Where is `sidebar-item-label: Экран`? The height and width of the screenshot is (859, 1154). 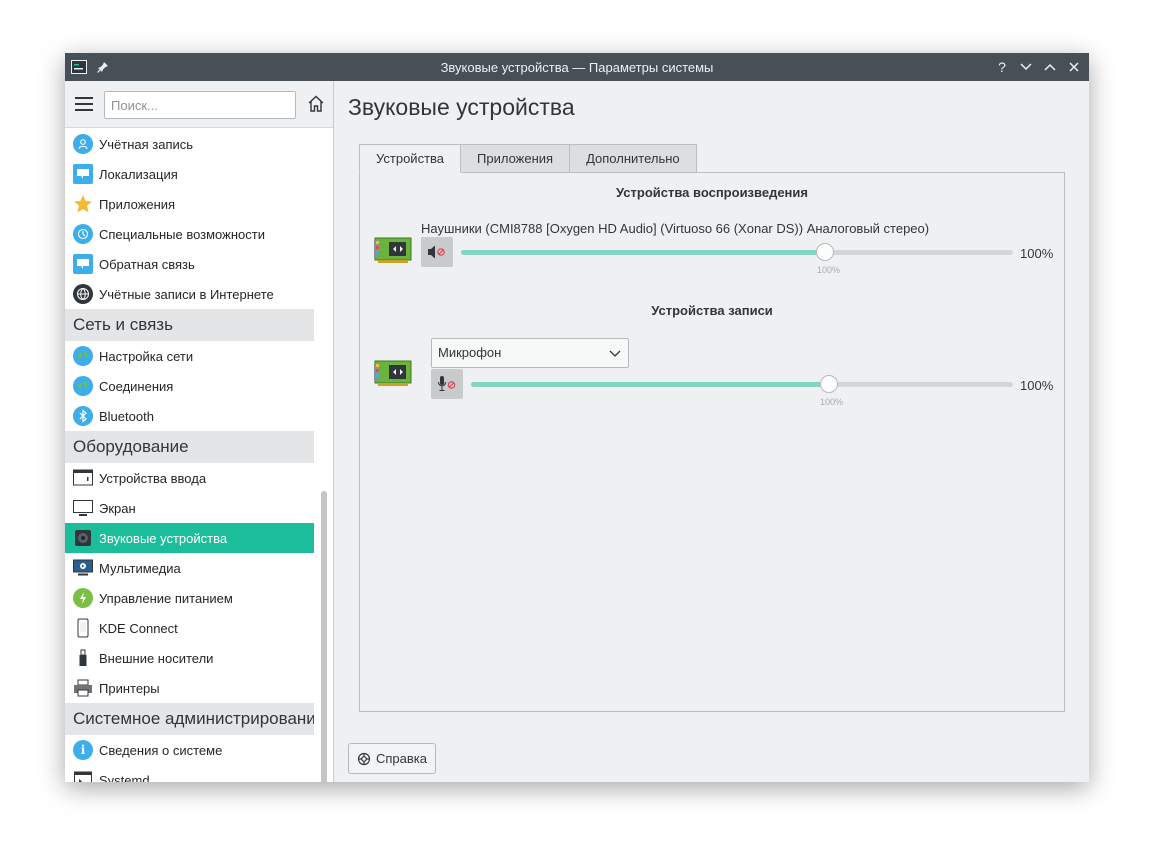
sidebar-item-label: Экран is located at coordinates (117, 508).